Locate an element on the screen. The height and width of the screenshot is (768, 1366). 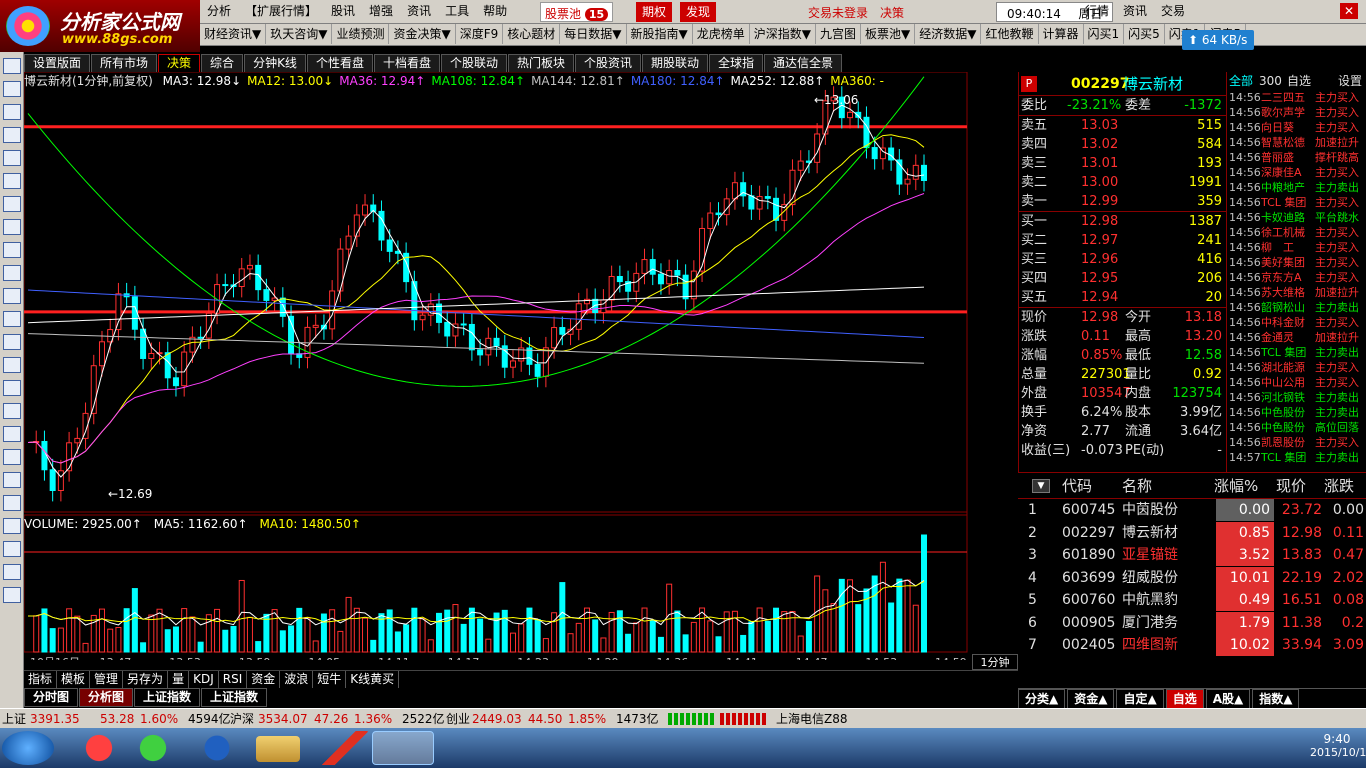
tick-row: 14:56 向日葵 主力买入 is located at coordinates (1296, 127).